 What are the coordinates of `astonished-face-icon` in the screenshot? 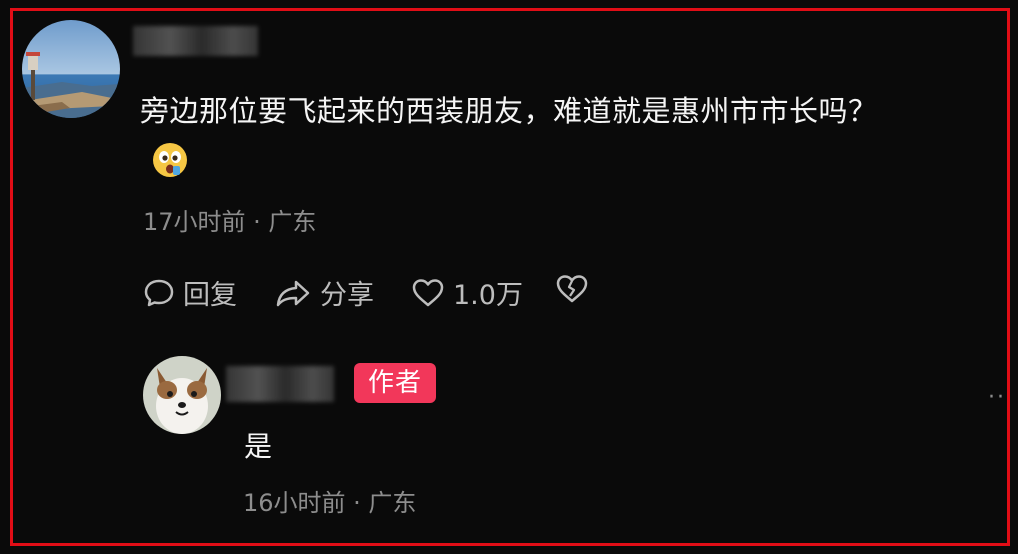 It's located at (170, 160).